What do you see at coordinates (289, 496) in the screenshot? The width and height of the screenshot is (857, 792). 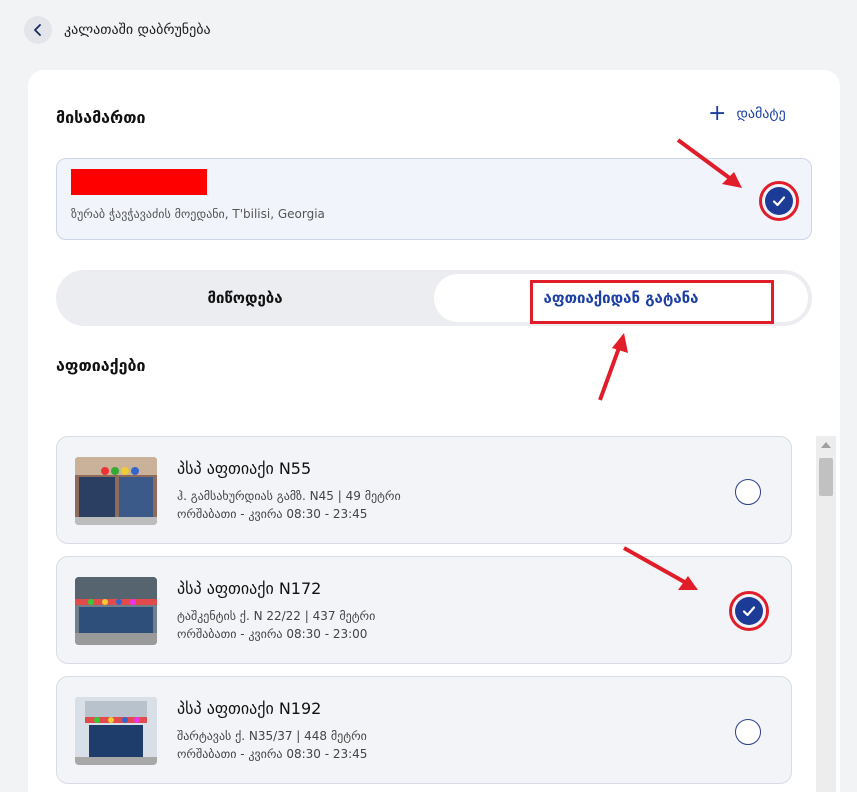 I see `store-address: ჰ. გამსახურდიას გამზ. N45 | 49 მეტრი` at bounding box center [289, 496].